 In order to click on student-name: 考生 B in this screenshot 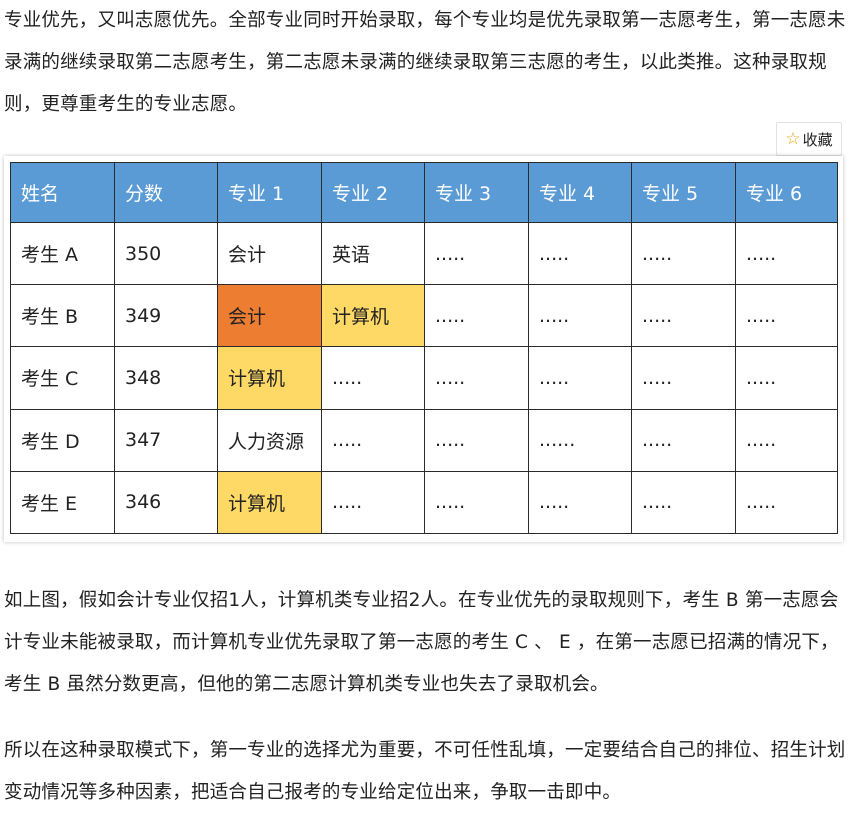, I will do `click(62, 316)`.